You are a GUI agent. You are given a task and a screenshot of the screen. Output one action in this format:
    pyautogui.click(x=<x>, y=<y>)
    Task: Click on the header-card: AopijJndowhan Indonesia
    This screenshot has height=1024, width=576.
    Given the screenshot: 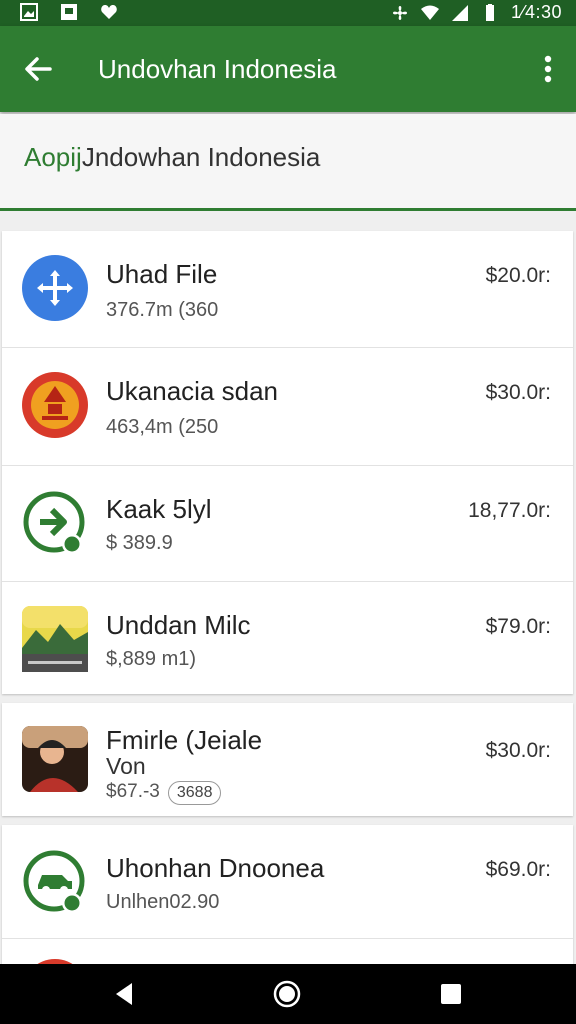 What is the action you would take?
    pyautogui.click(x=288, y=162)
    